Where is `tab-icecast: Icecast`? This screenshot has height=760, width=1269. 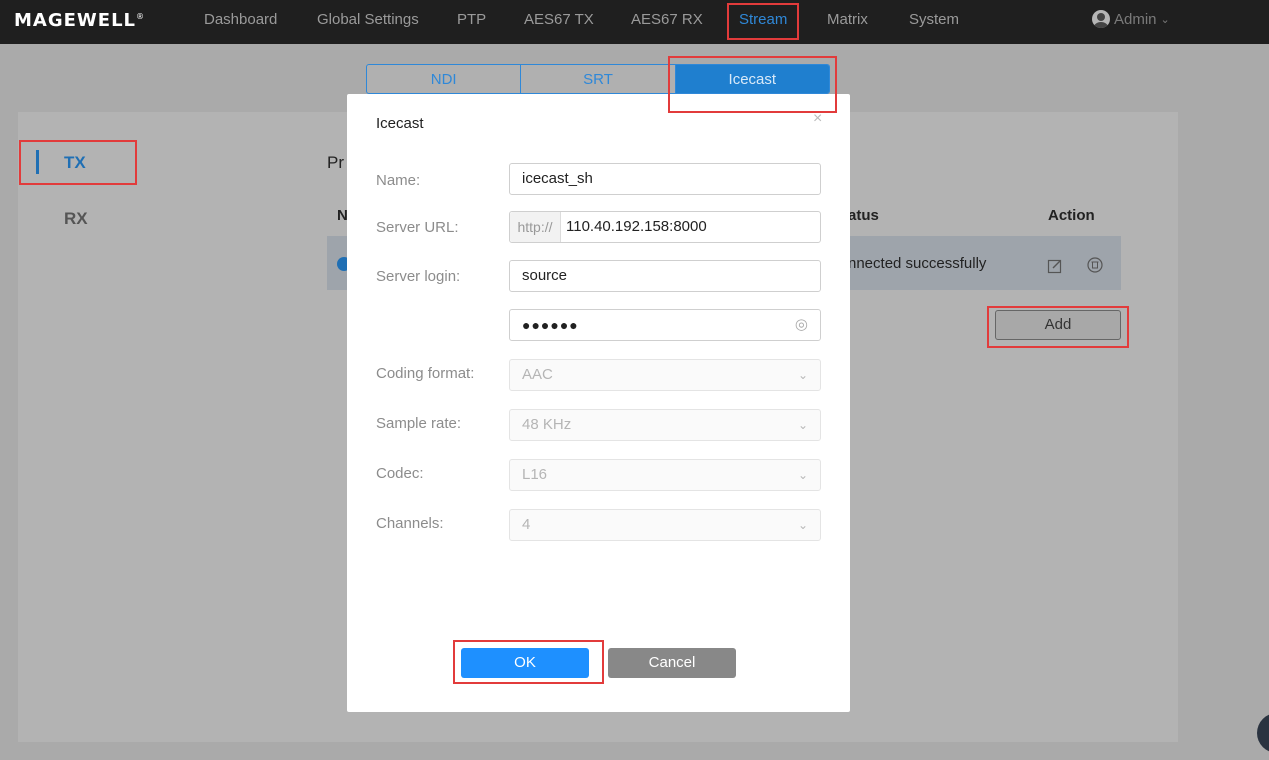
tab-icecast: Icecast is located at coordinates (752, 79).